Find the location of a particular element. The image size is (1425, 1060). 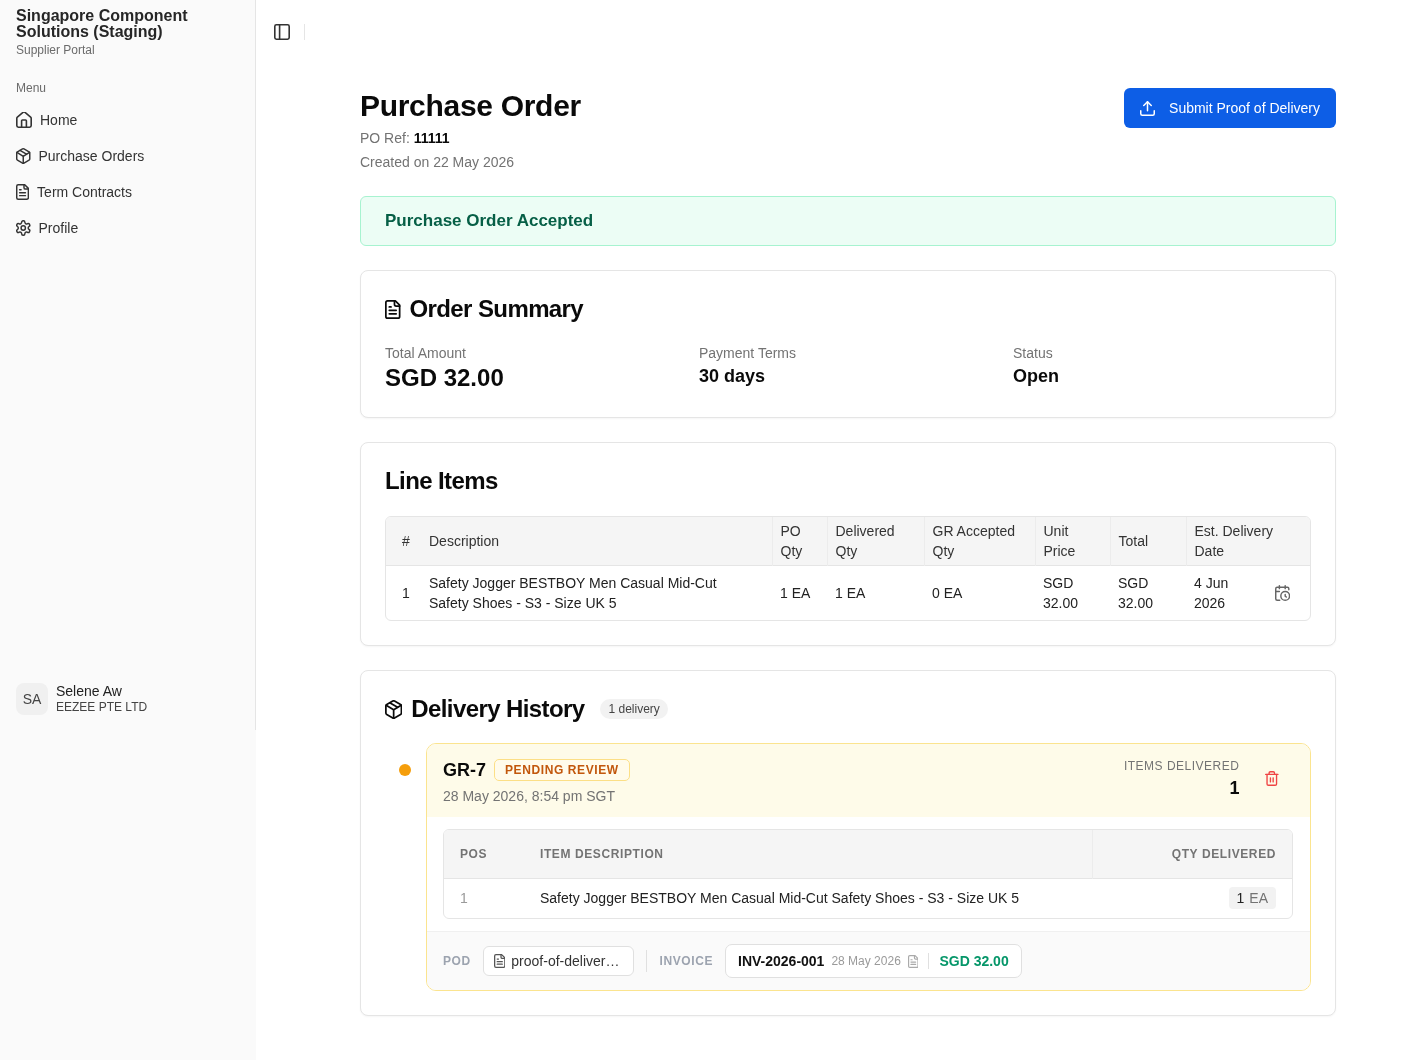

field-label: Status is located at coordinates (1033, 353).